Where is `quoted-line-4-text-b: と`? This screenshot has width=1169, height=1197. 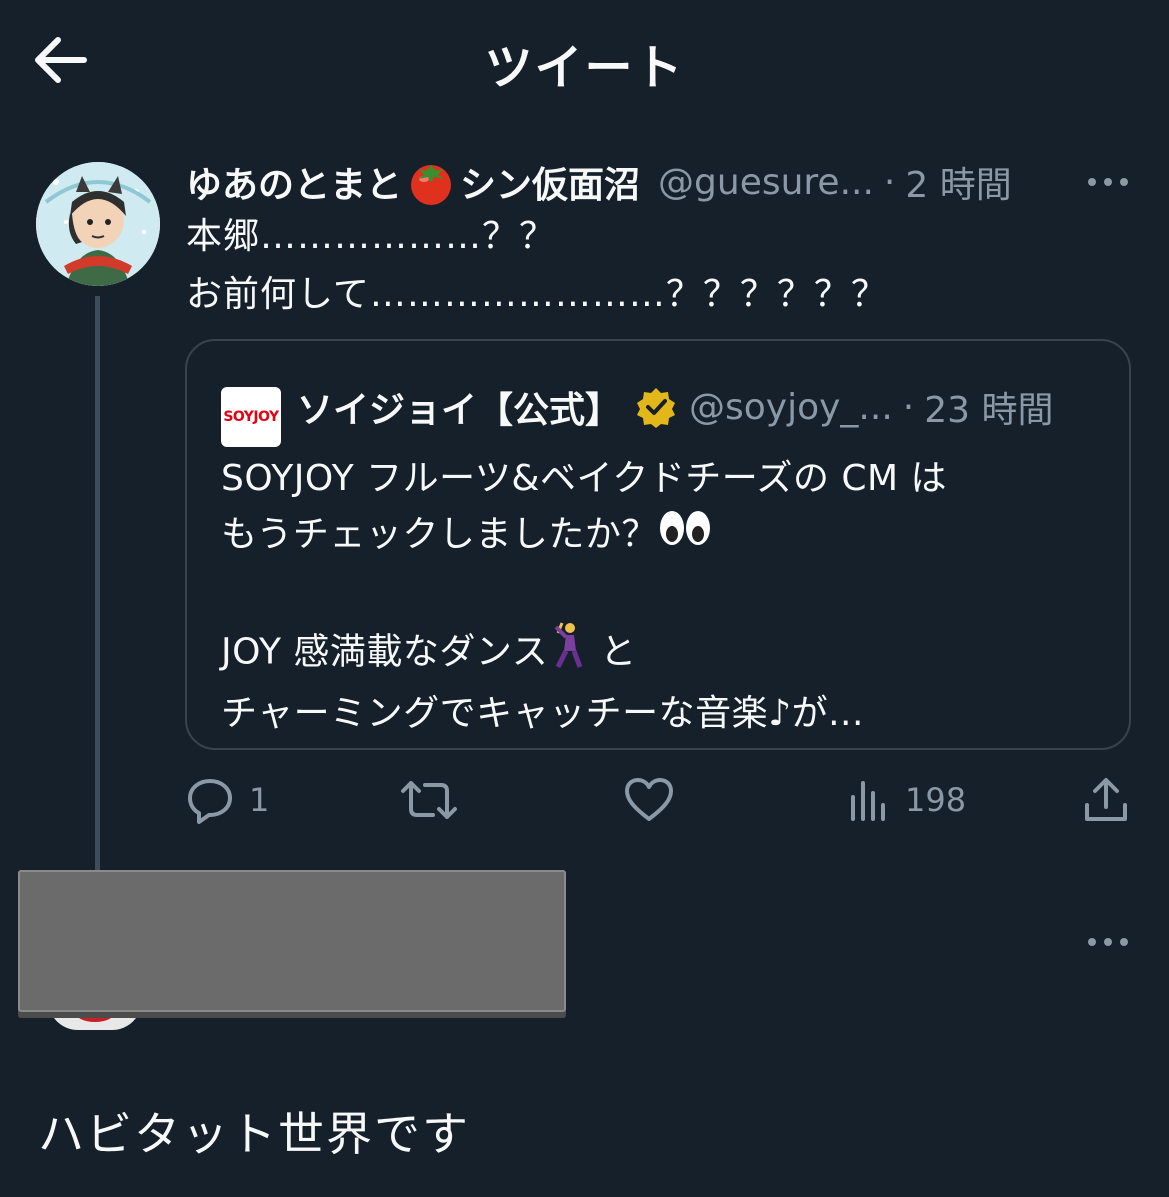 quoted-line-4-text-b: と is located at coordinates (612, 651).